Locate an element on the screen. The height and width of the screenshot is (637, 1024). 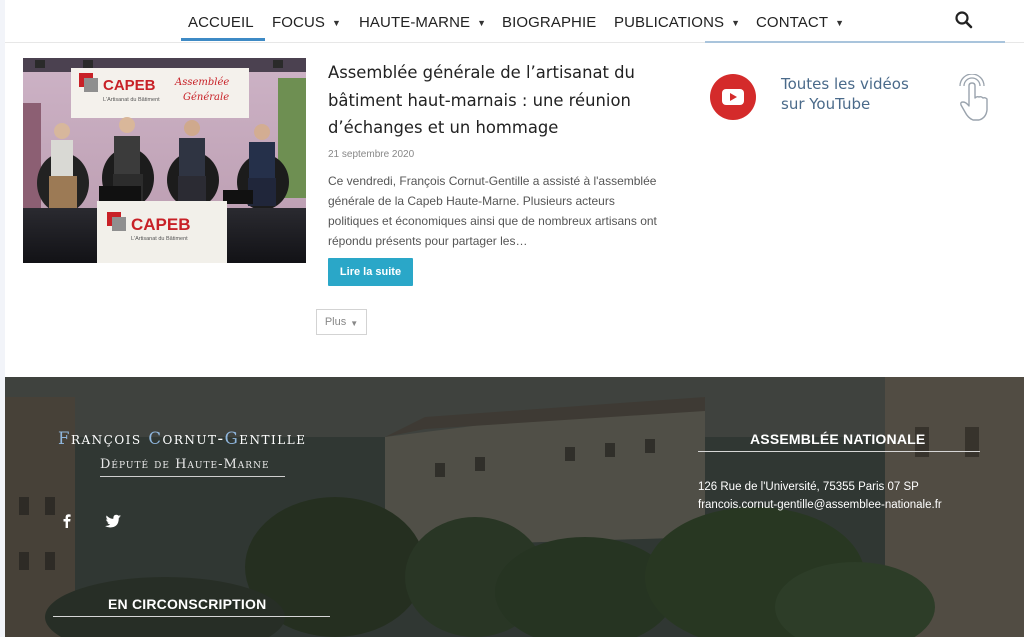
name-initial: C is located at coordinates (155, 438).